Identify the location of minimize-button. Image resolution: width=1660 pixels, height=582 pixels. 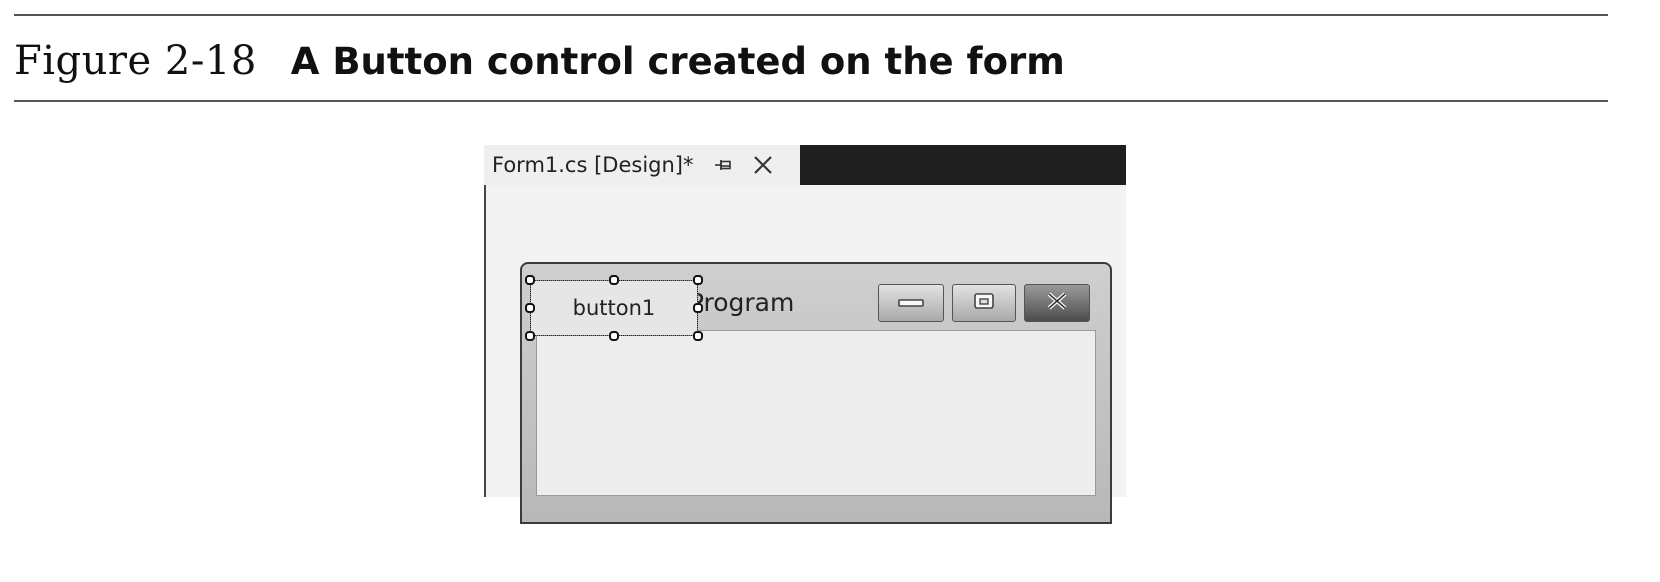
(911, 303).